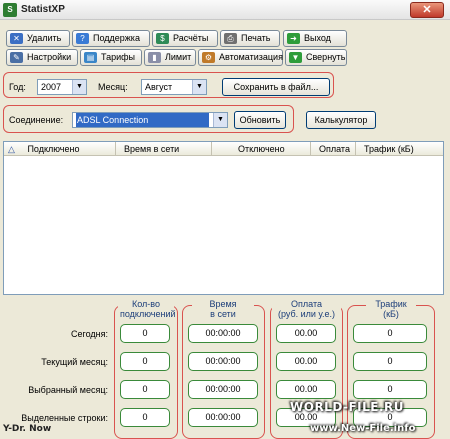 The width and height of the screenshot is (450, 439). I want to click on tariffs-button: ▤ Тарифы, so click(111, 57).